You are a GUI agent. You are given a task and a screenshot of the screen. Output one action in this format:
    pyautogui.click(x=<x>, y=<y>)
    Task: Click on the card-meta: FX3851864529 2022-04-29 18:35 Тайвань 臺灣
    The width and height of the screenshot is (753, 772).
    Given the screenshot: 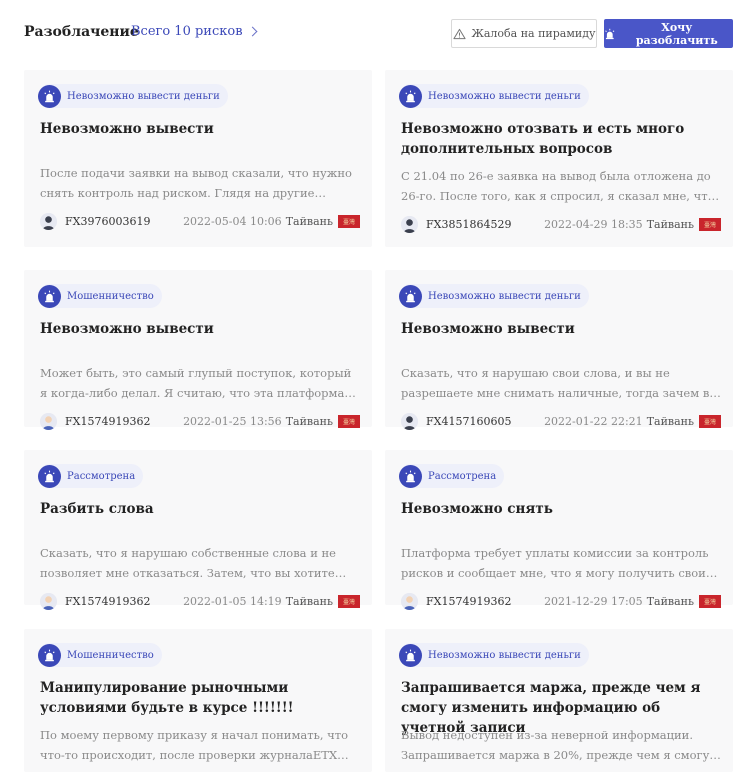 What is the action you would take?
    pyautogui.click(x=561, y=224)
    